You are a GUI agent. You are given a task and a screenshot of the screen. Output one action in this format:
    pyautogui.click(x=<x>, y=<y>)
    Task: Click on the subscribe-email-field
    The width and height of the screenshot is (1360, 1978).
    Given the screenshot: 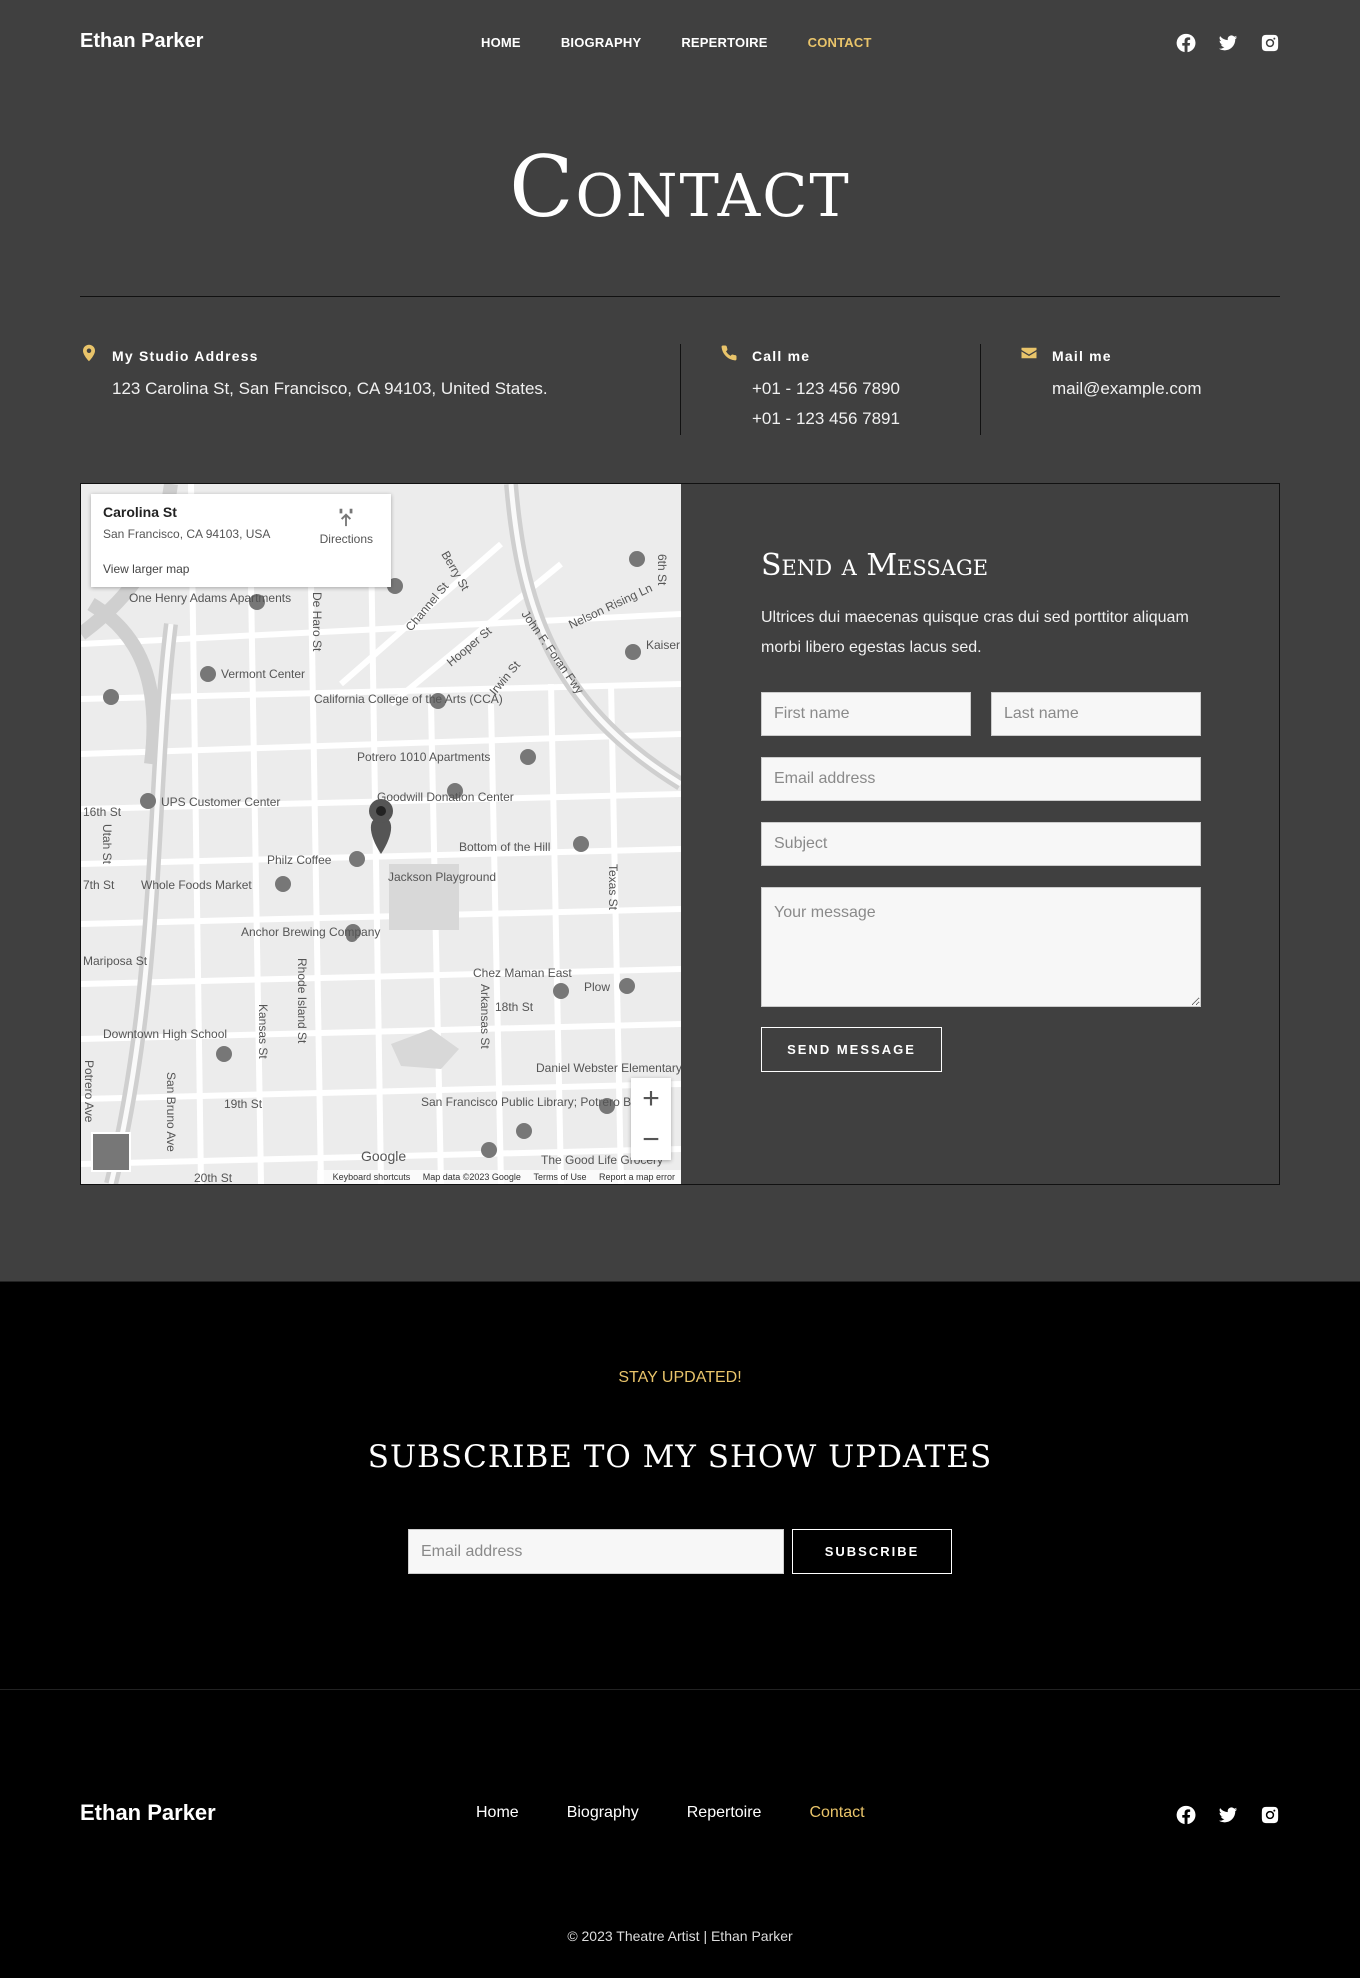 What is the action you would take?
    pyautogui.click(x=596, y=1551)
    